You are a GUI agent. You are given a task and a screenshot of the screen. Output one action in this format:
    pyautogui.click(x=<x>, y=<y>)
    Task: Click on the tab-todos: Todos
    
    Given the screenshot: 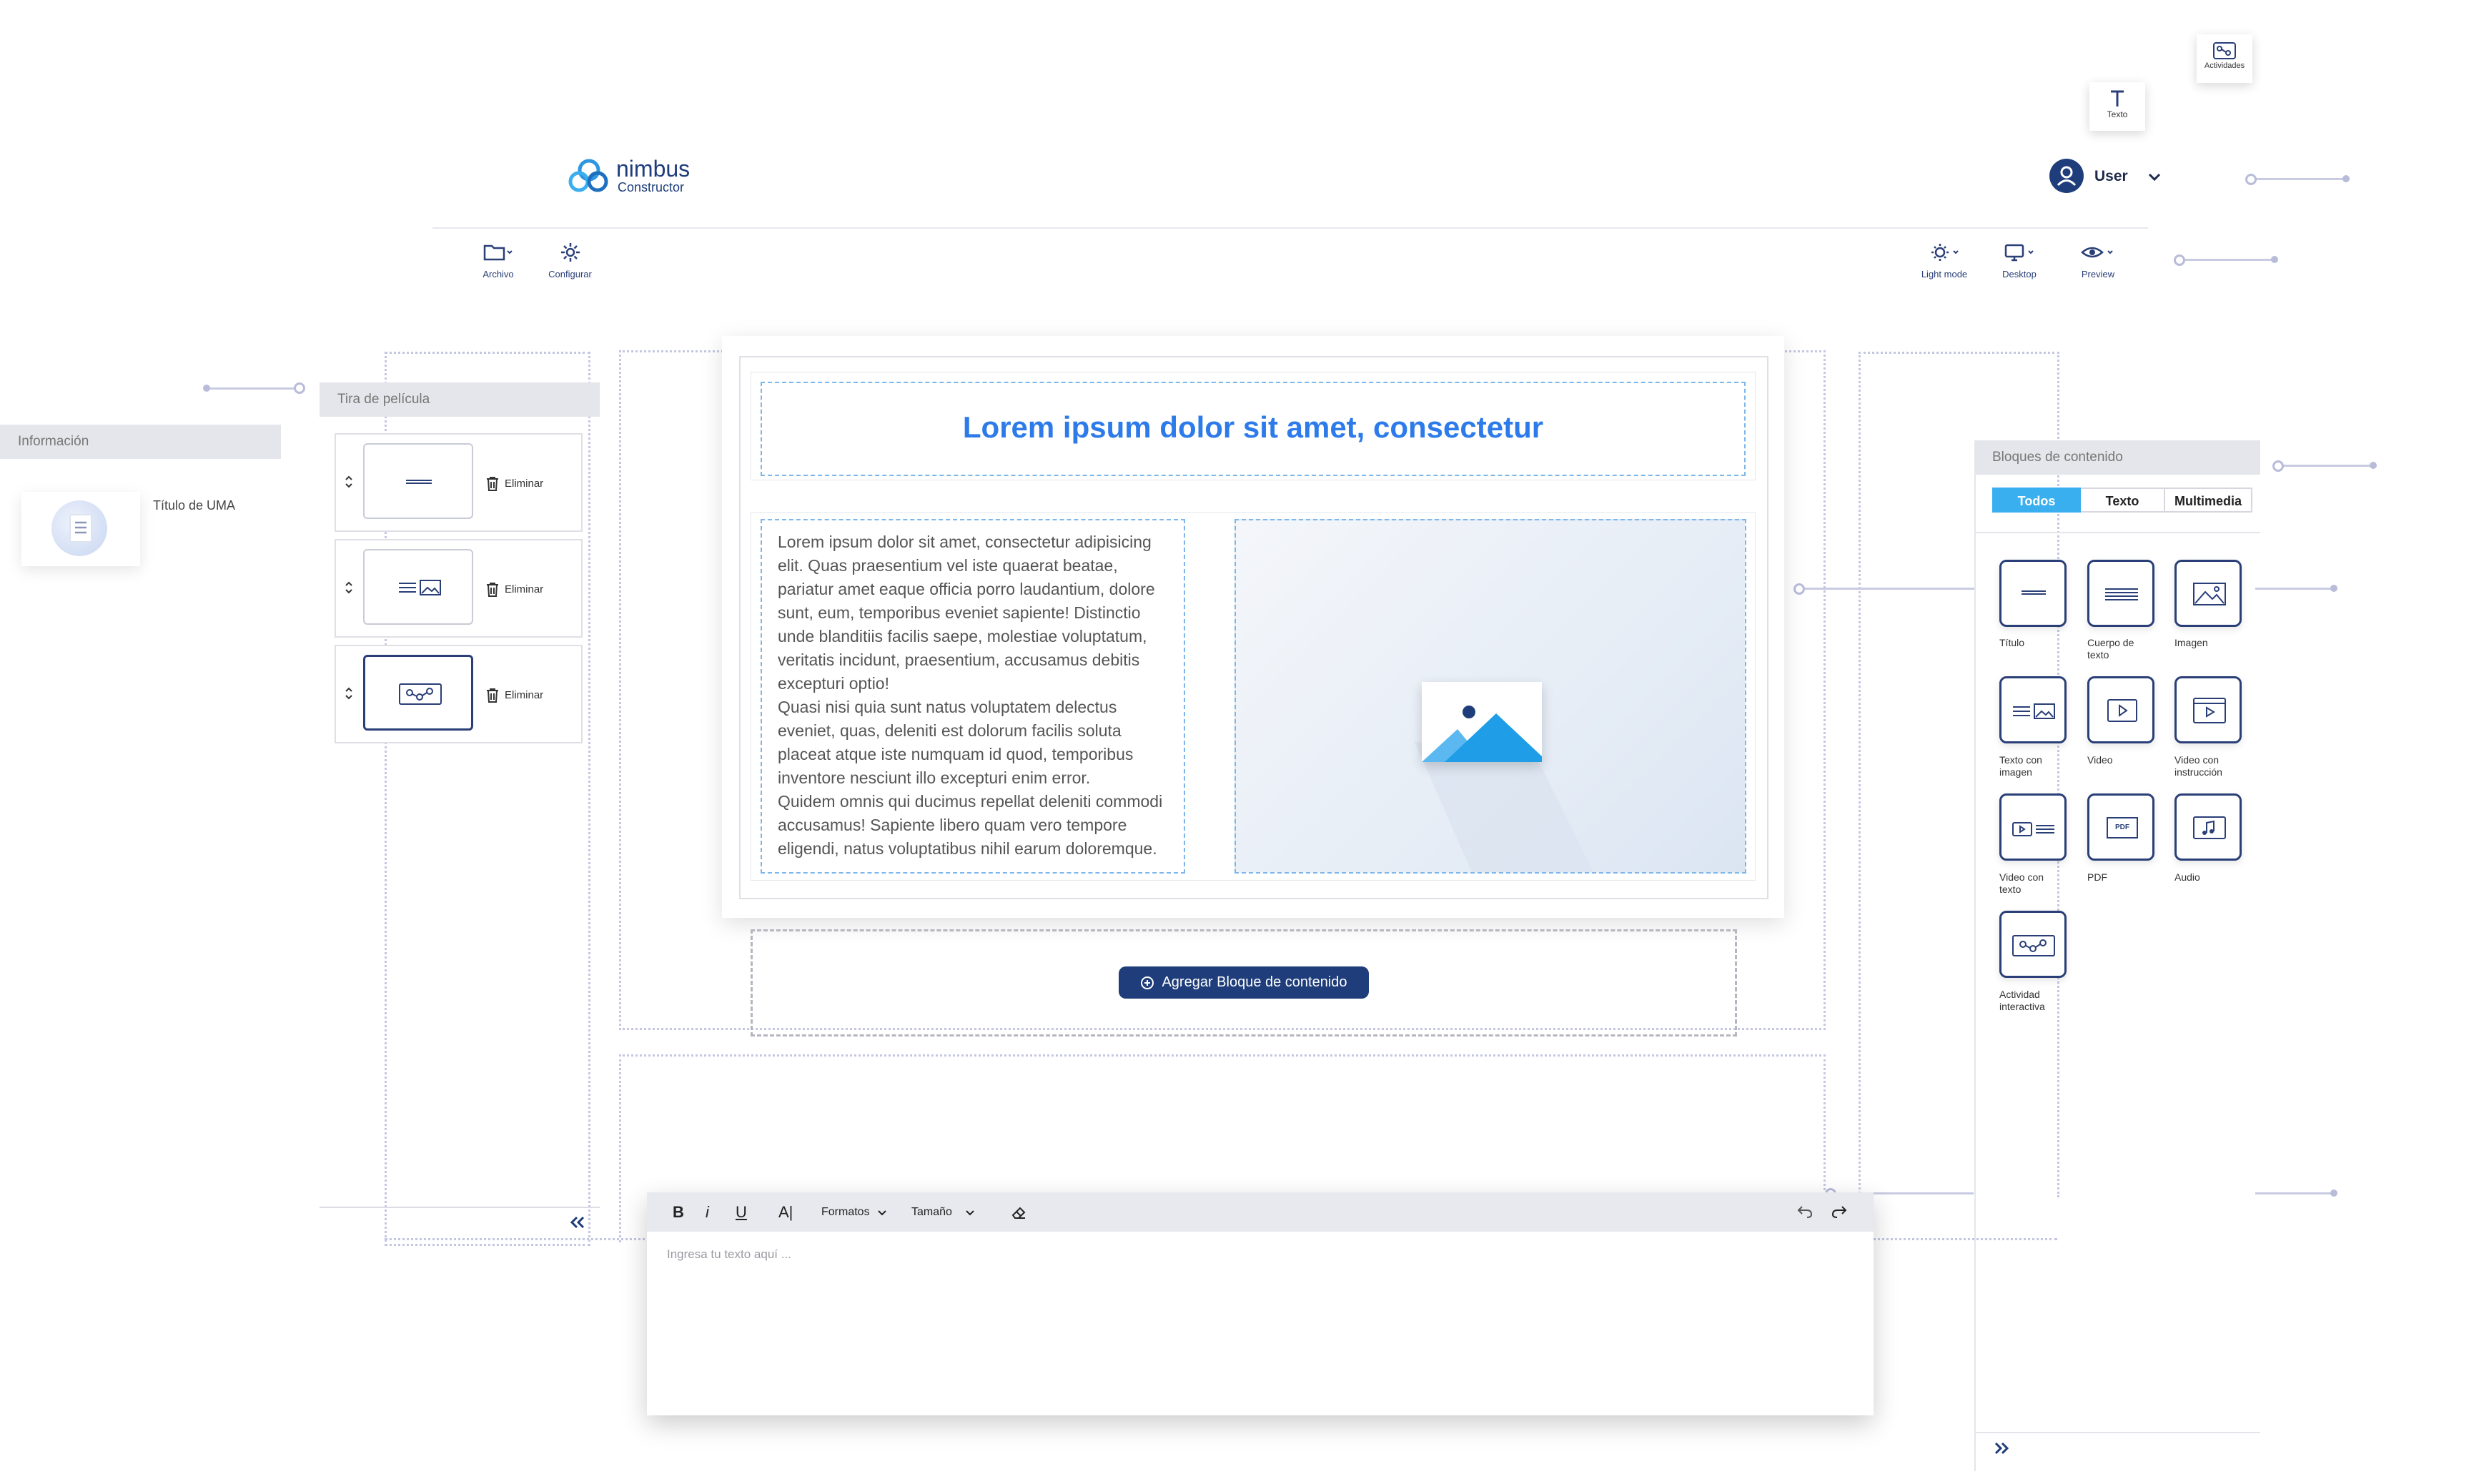 What is the action you would take?
    pyautogui.click(x=2036, y=500)
    